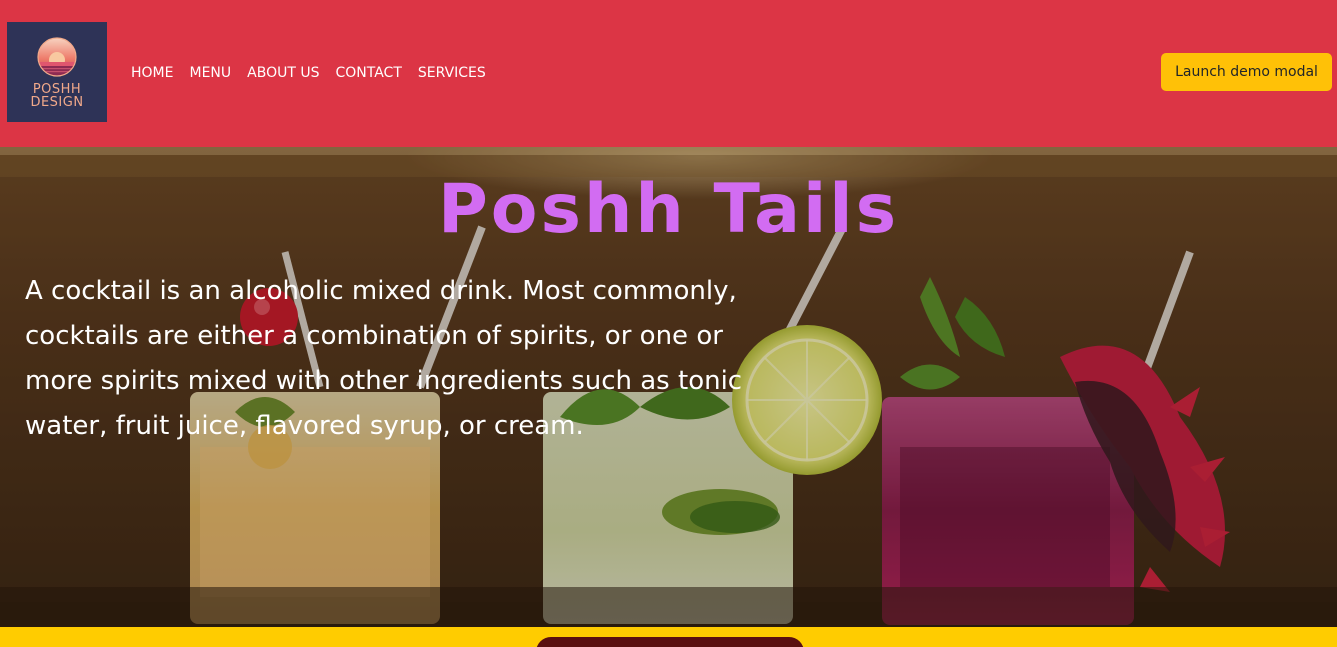 The height and width of the screenshot is (647, 1337). Describe the element at coordinates (210, 73) in the screenshot. I see `nav-menu-link: MENU` at that location.